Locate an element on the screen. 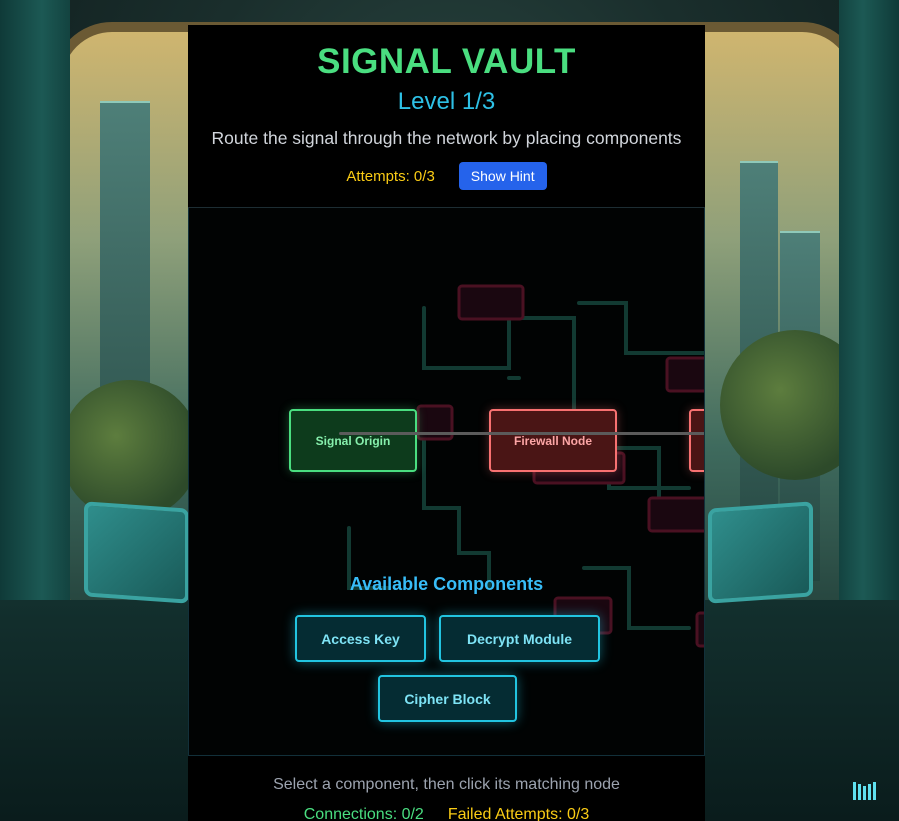  level-indicator: Level 1/3 is located at coordinates (446, 101).